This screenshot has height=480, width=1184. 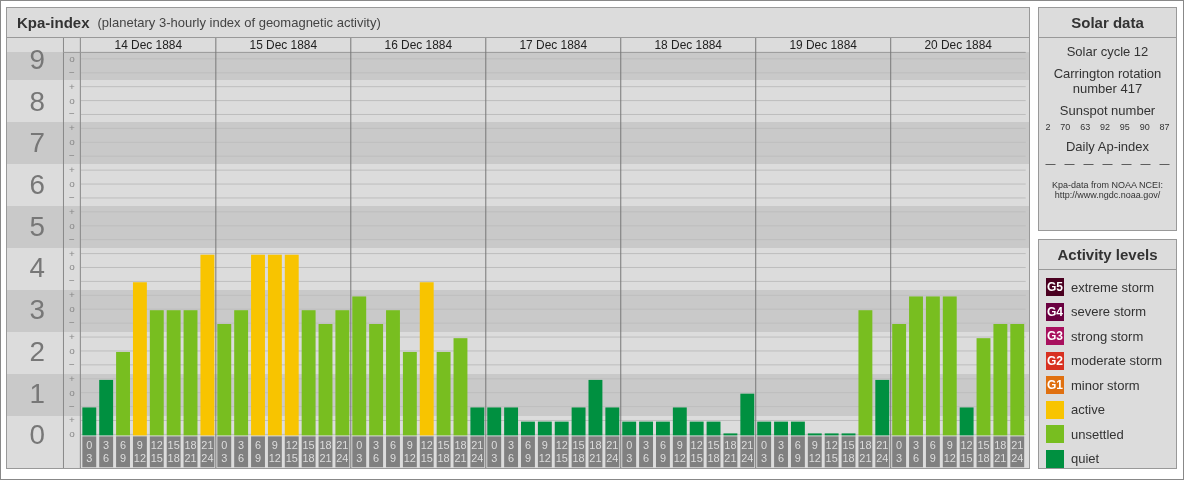 I want to click on panel-title: Activity levels, so click(x=1107, y=255).